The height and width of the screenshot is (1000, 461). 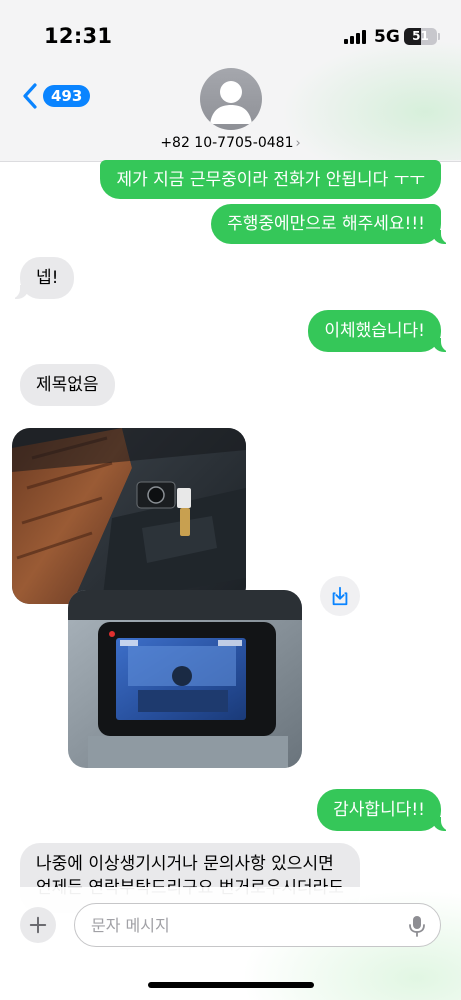 What do you see at coordinates (67, 96) in the screenshot?
I see `unread-count-badge: 493` at bounding box center [67, 96].